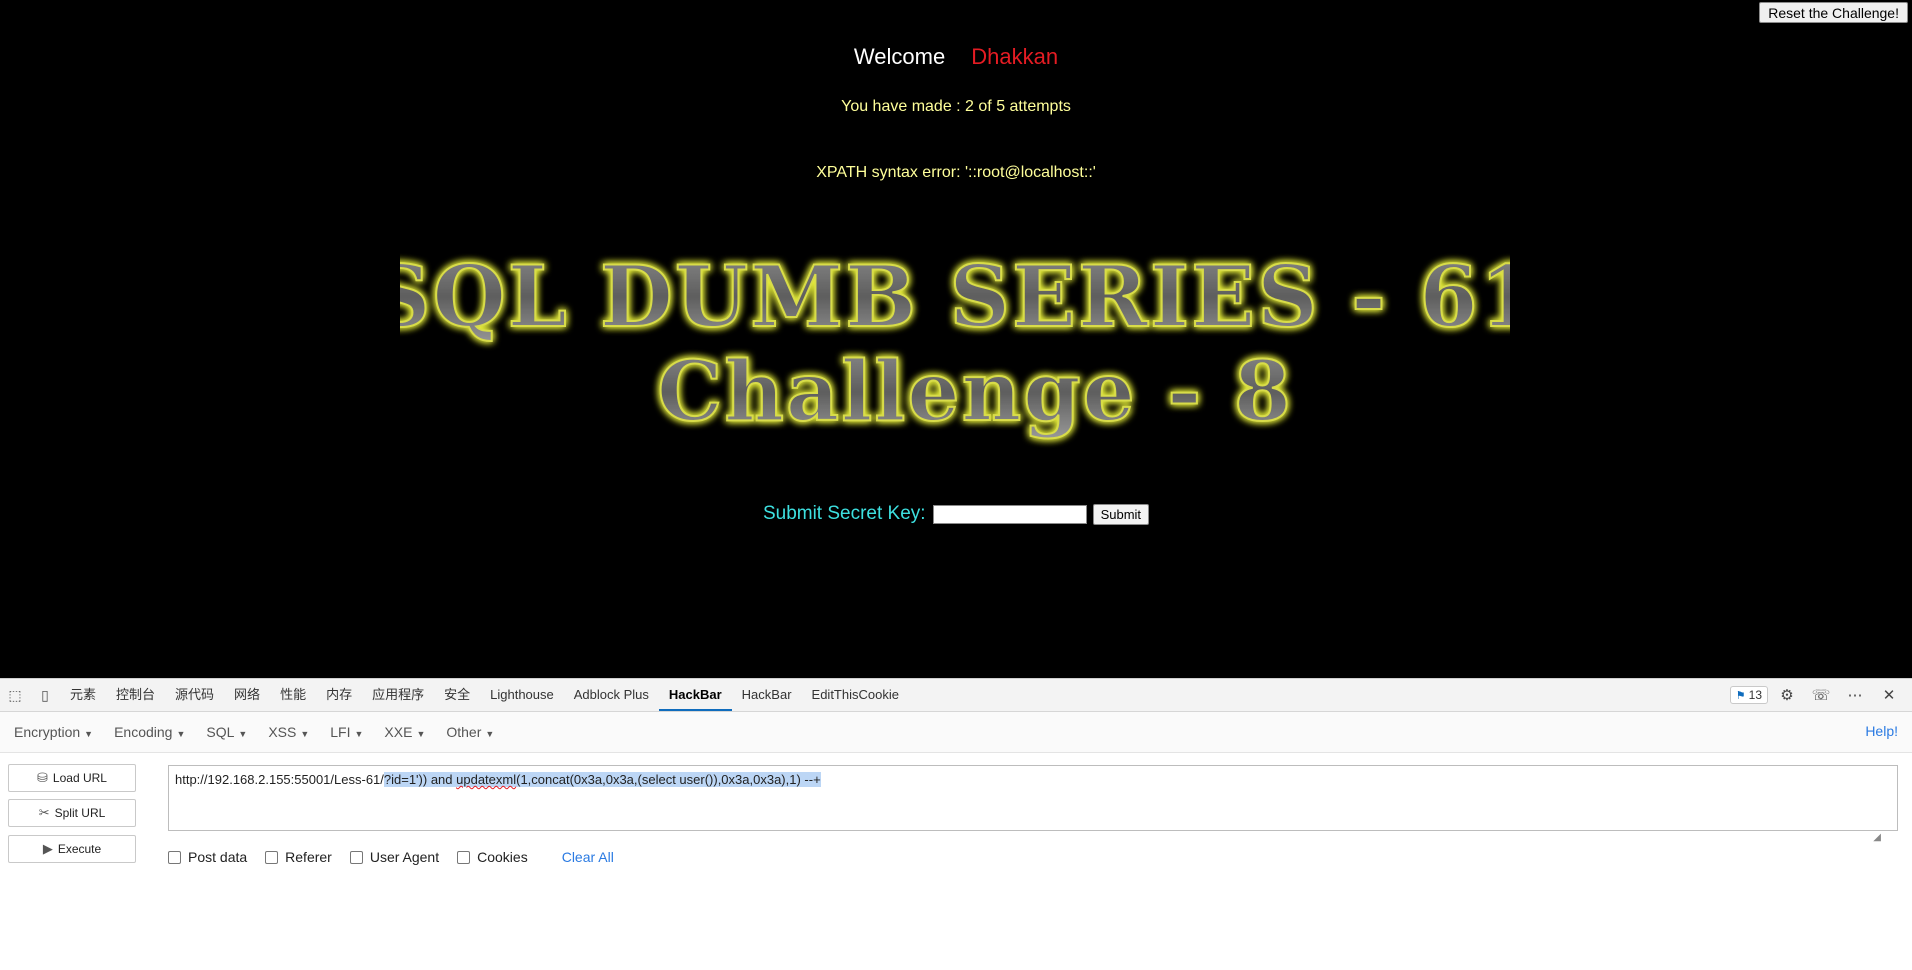 The height and width of the screenshot is (970, 1912). I want to click on clear-all-link: Clear All, so click(588, 857).